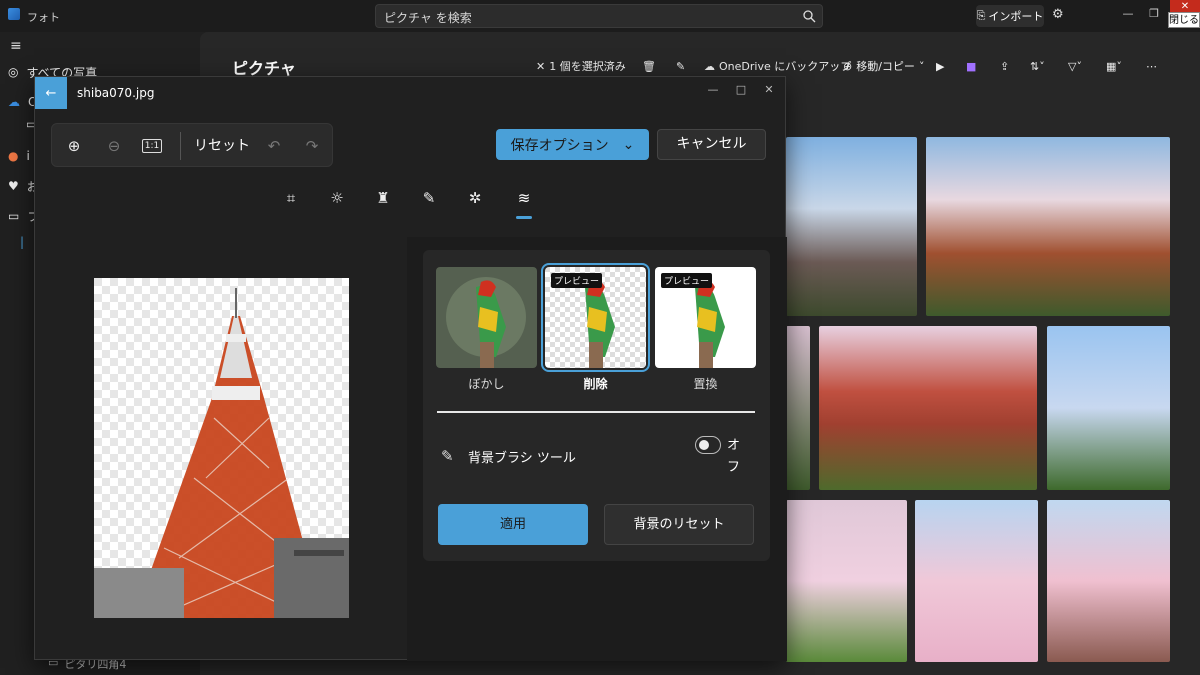 The height and width of the screenshot is (675, 1200). What do you see at coordinates (513, 524) in the screenshot?
I see `apply-button: 適用` at bounding box center [513, 524].